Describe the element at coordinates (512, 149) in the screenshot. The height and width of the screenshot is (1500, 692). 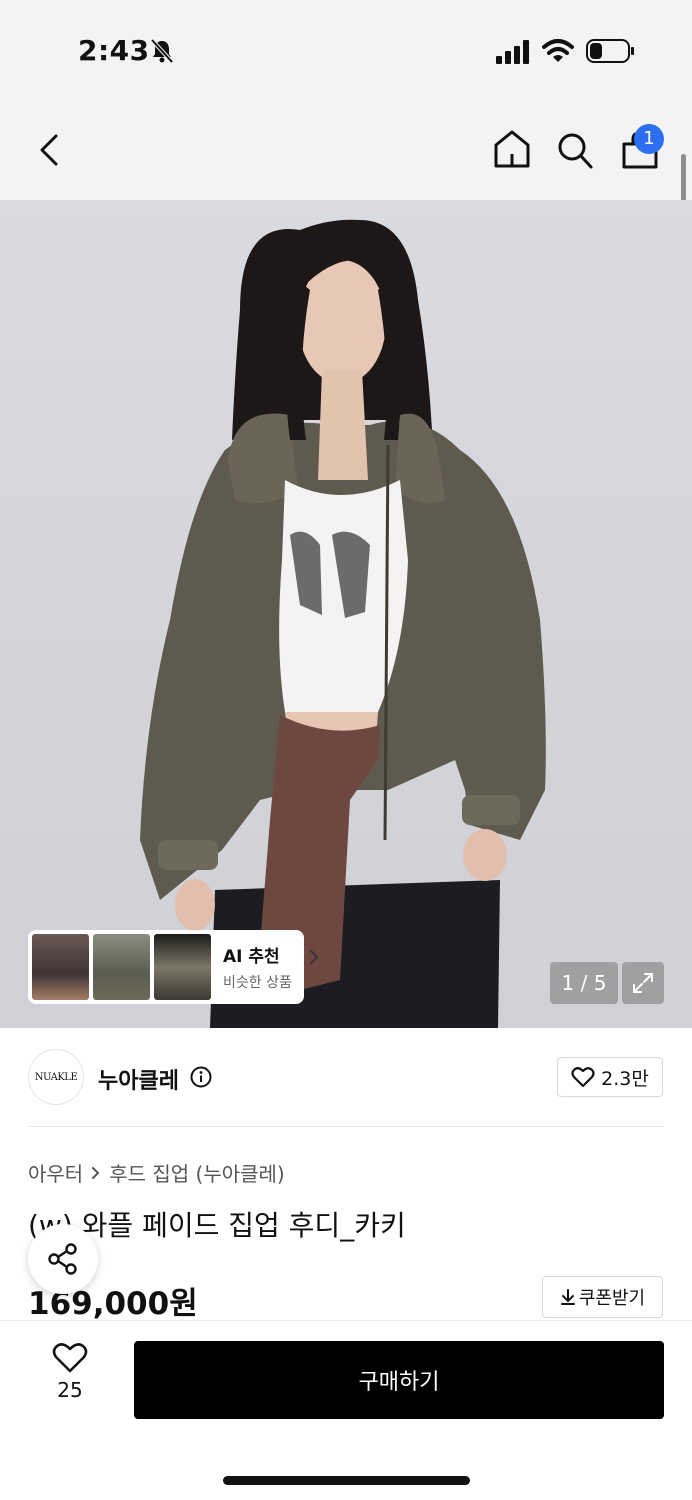
I see `home-icon` at that location.